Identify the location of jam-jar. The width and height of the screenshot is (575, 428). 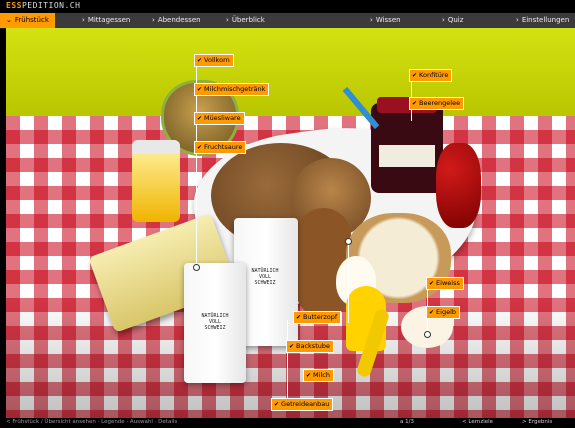
(407, 145).